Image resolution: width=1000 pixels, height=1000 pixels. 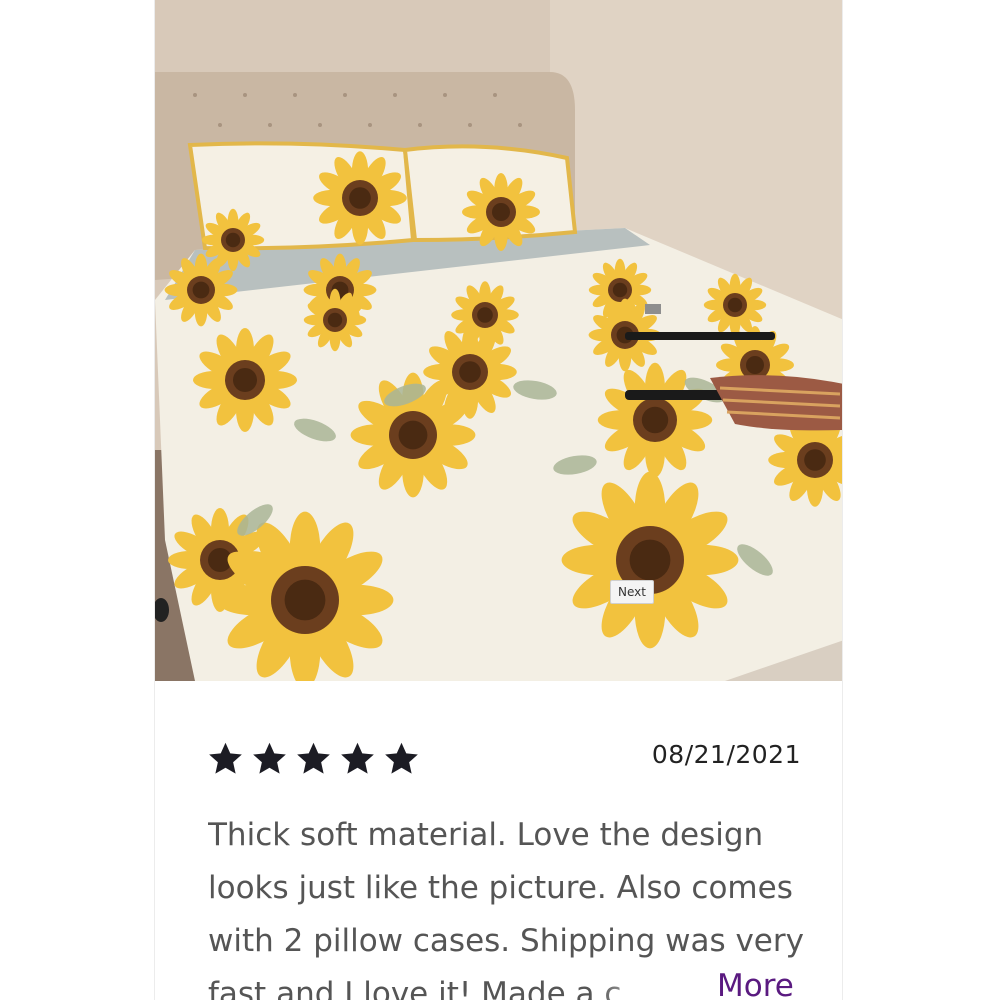 I want to click on next-button: Next, so click(x=632, y=592).